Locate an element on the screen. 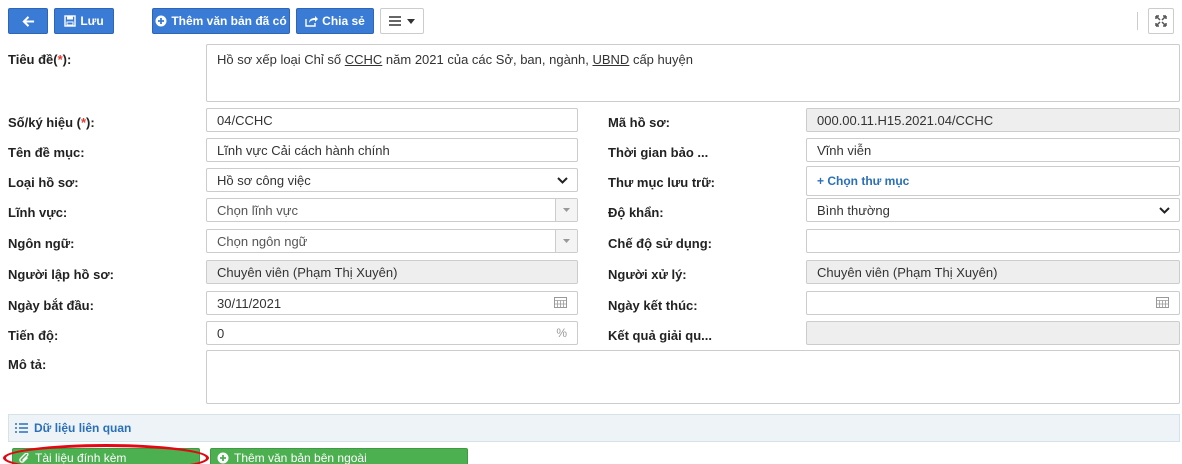  add-existing-document-button: Thêm văn bản đã có is located at coordinates (221, 21).